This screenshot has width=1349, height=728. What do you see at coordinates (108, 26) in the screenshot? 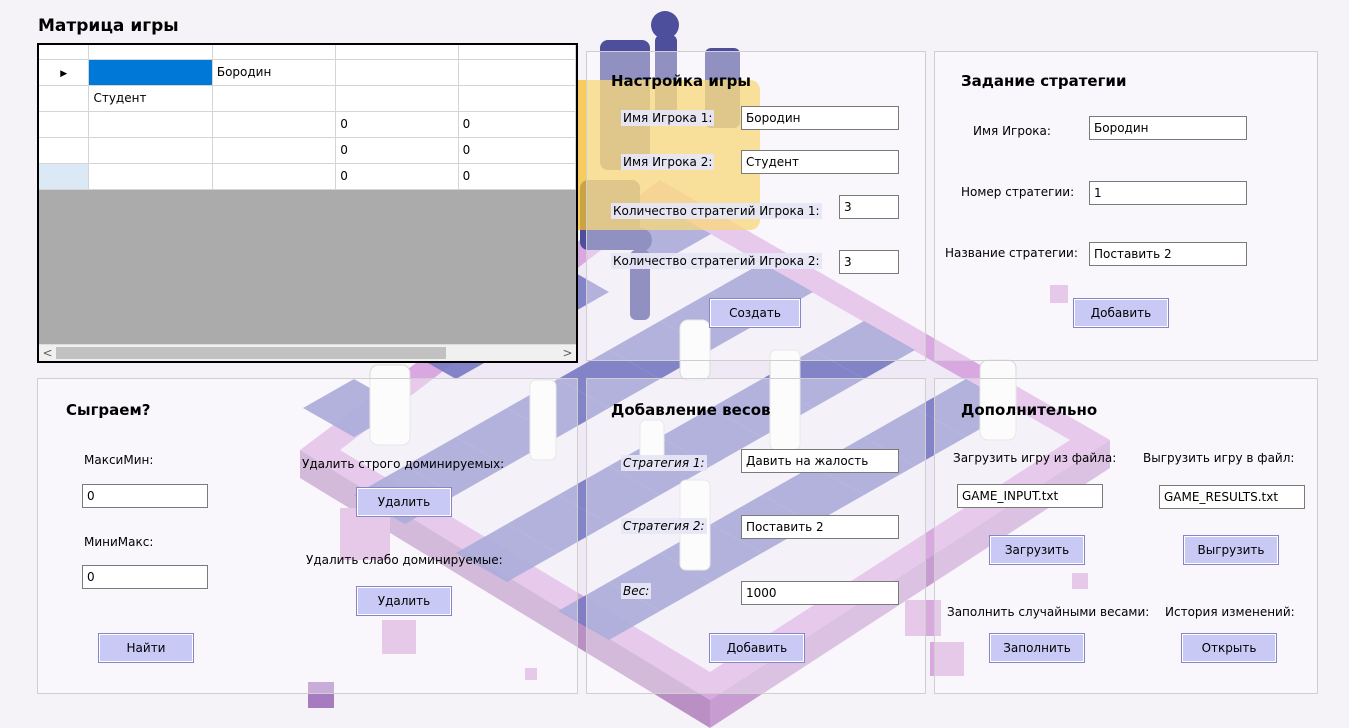
I see `game-matrix-title: Матрица игры` at bounding box center [108, 26].